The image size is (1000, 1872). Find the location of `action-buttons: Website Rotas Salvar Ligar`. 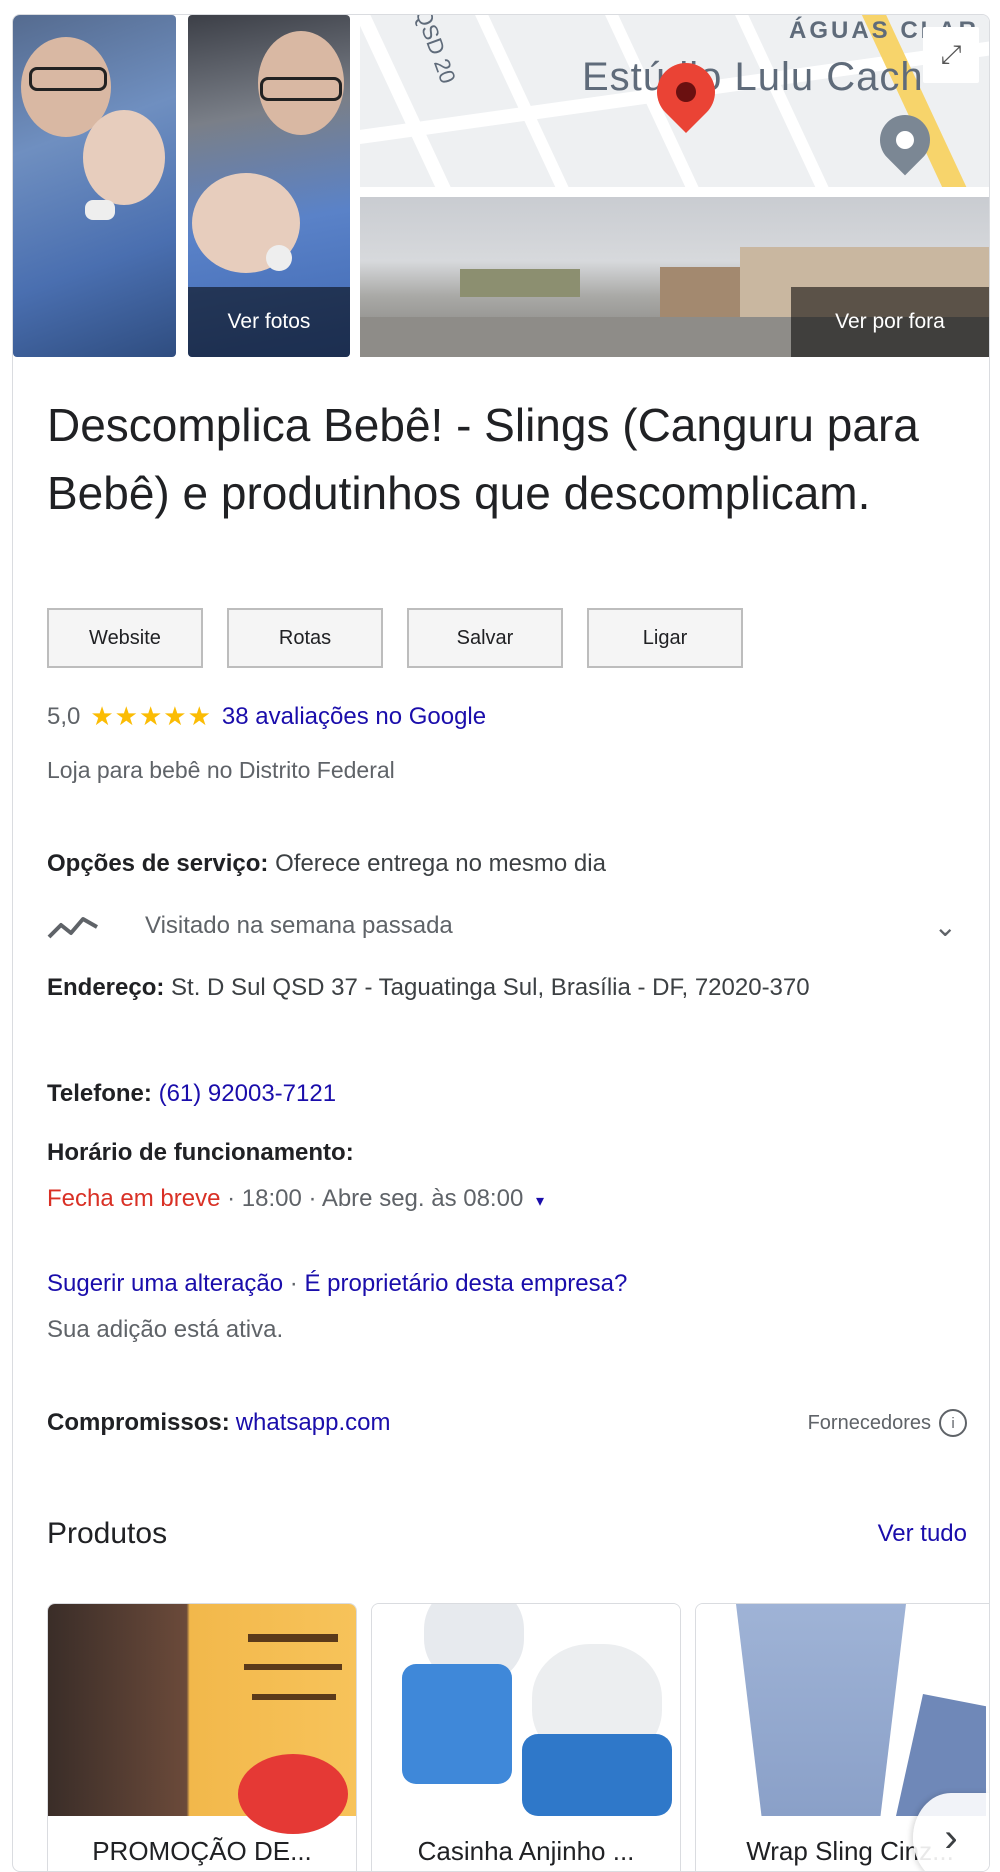

action-buttons: Website Rotas Salvar Ligar is located at coordinates (395, 638).